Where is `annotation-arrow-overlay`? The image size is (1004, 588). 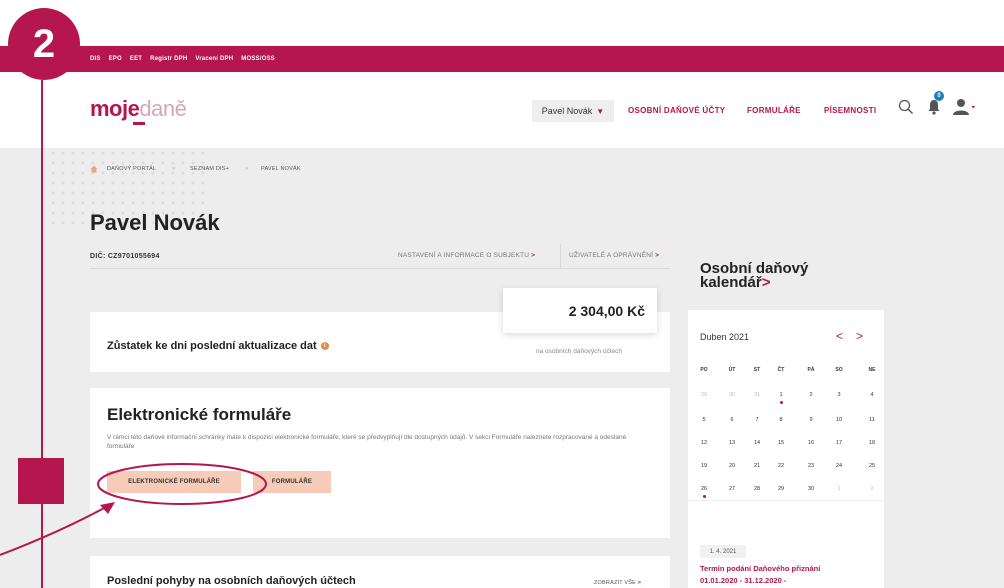
annotation-arrow-overlay is located at coordinates (133, 509).